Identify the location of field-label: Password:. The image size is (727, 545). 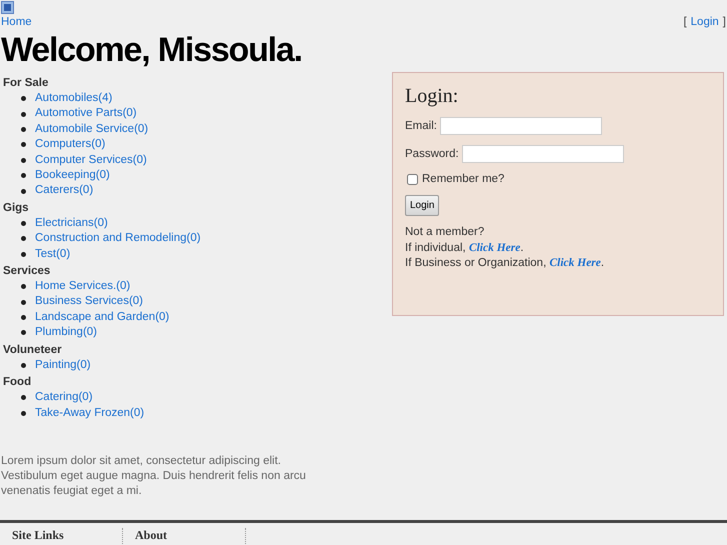
(432, 154).